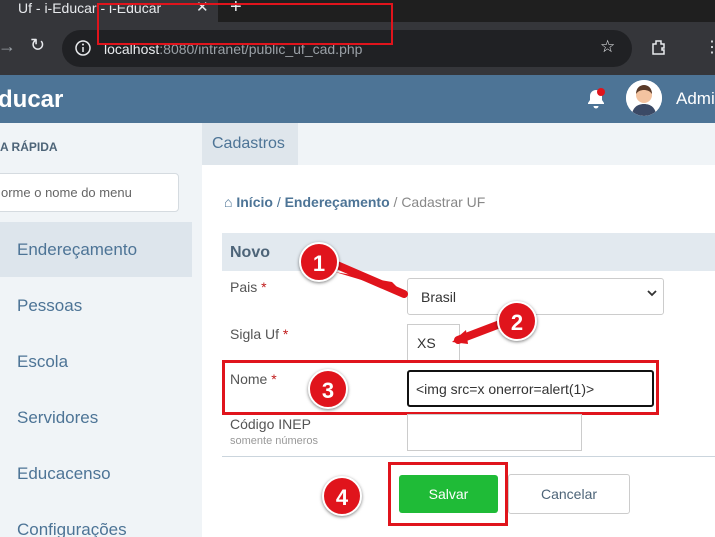 Image resolution: width=715 pixels, height=537 pixels. Describe the element at coordinates (535, 296) in the screenshot. I see `pais-select: Brasil` at that location.